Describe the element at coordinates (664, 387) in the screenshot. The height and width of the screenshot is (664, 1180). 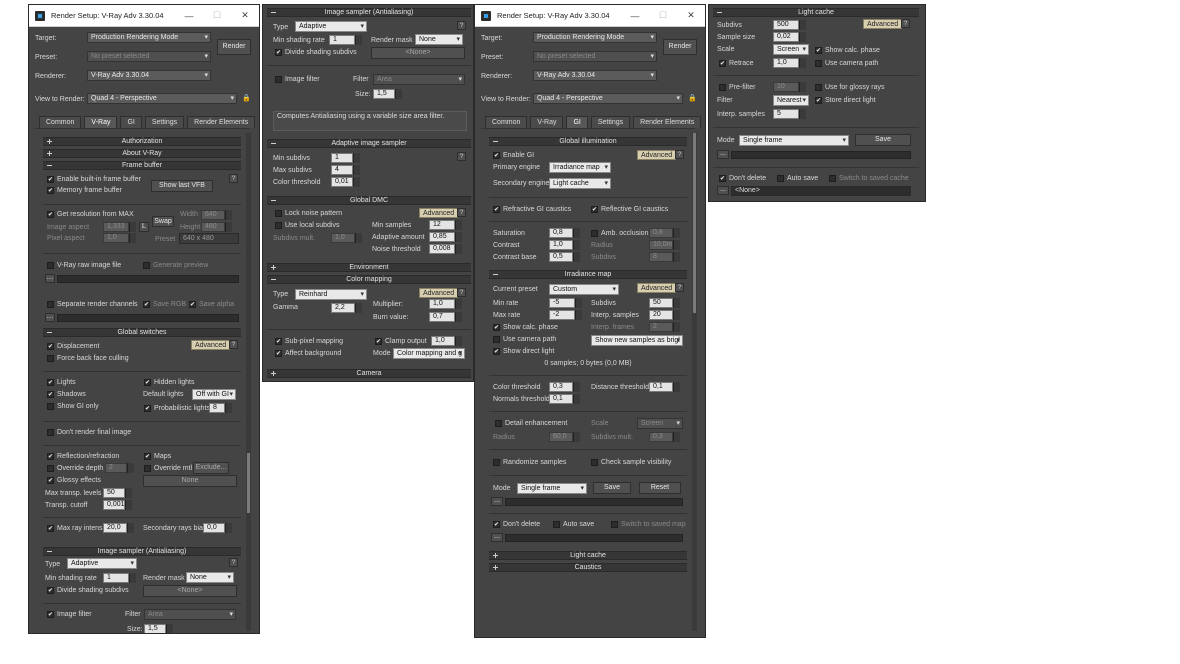
I see `distance-thresh-spinner: 0,1` at that location.